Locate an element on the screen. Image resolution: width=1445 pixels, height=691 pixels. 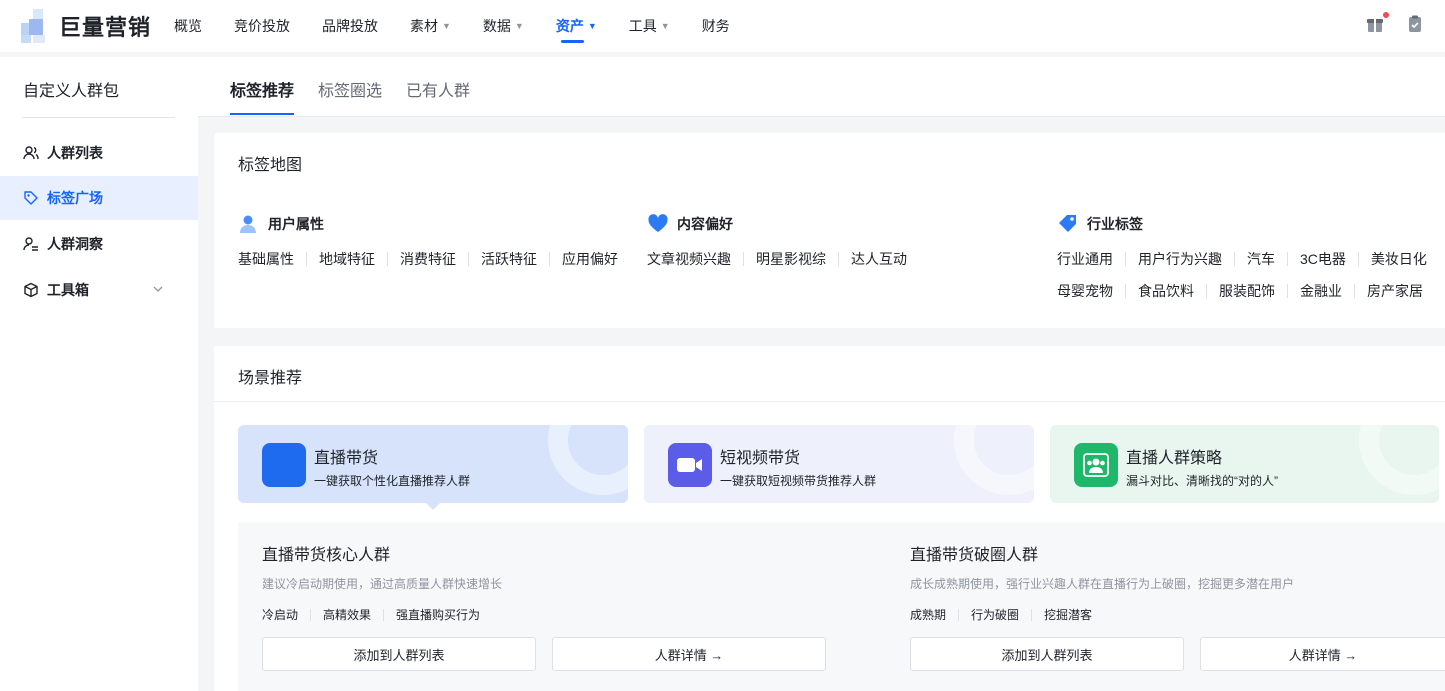
tag-link: 消费特征 is located at coordinates (428, 259).